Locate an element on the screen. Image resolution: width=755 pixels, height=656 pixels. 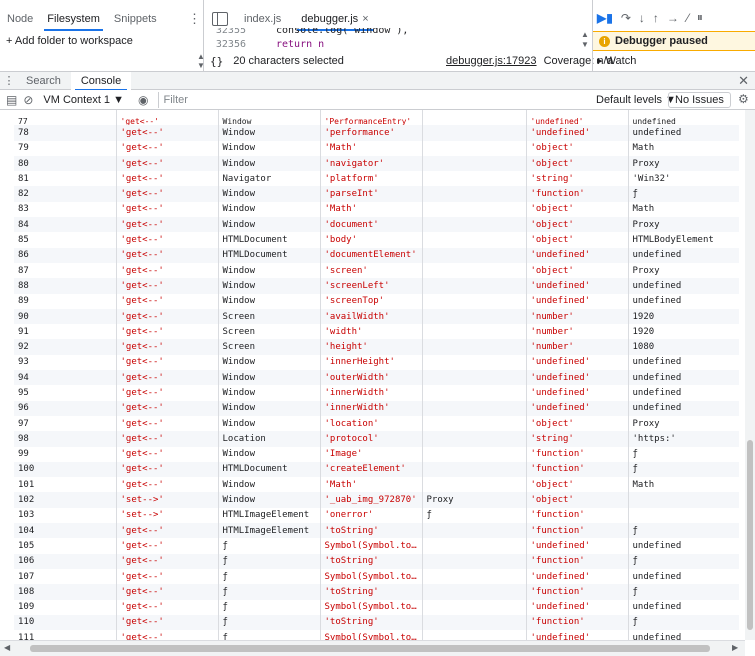
scroll-left-icon: ◀ is located at coordinates (7, 647).